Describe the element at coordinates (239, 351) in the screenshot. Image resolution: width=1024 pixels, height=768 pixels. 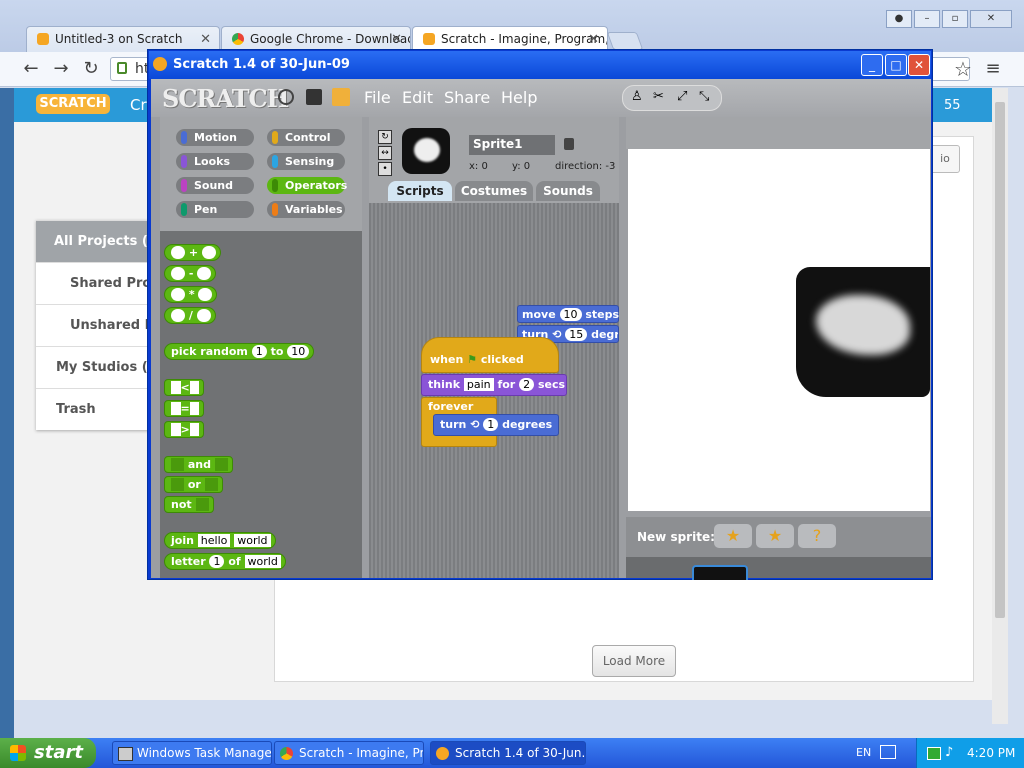
I see `block-pick-random: pick random 1 to 10` at that location.